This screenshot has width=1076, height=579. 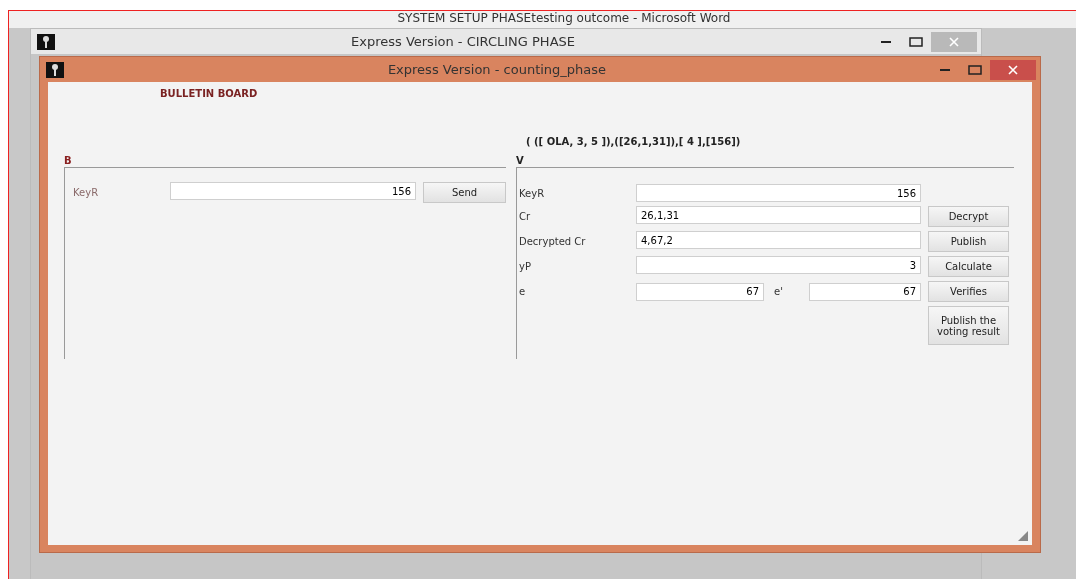 I want to click on field-label: yP, so click(x=525, y=266).